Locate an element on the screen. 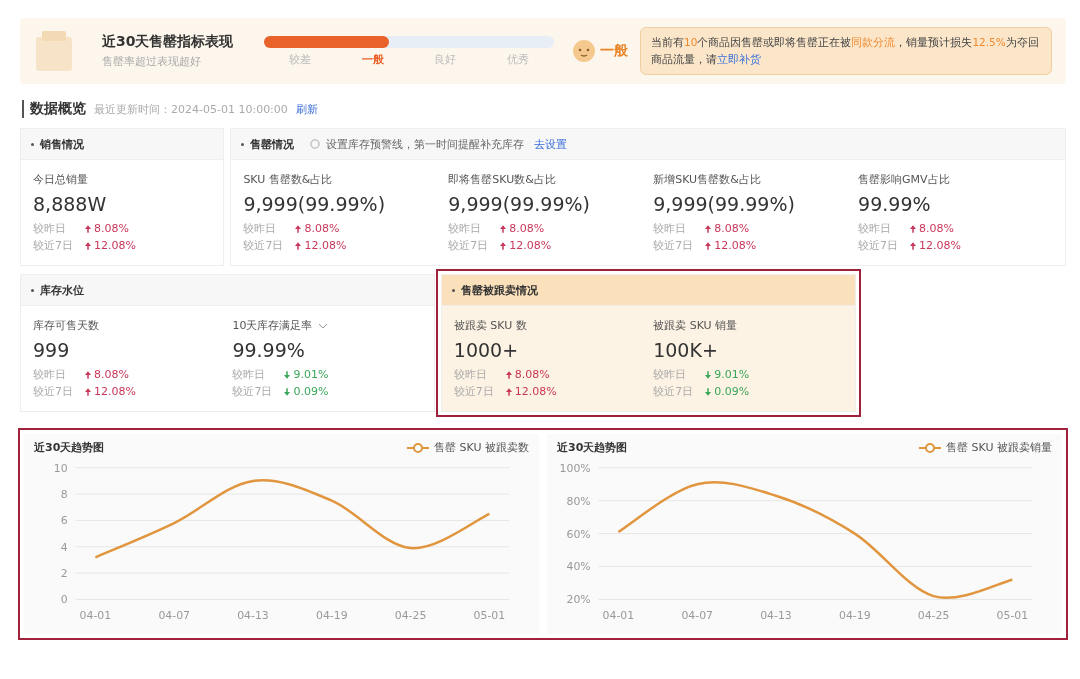 This screenshot has width=1080, height=679. card-title: 销售情况 is located at coordinates (62, 144).